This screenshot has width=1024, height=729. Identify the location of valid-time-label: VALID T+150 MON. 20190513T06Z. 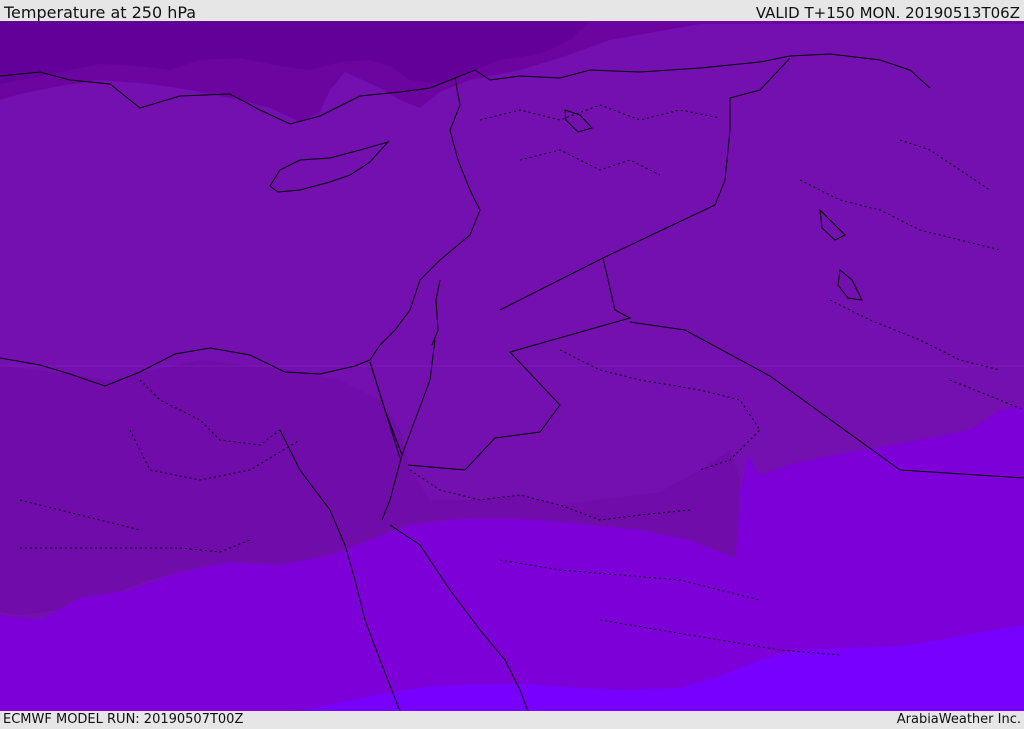
(887, 13).